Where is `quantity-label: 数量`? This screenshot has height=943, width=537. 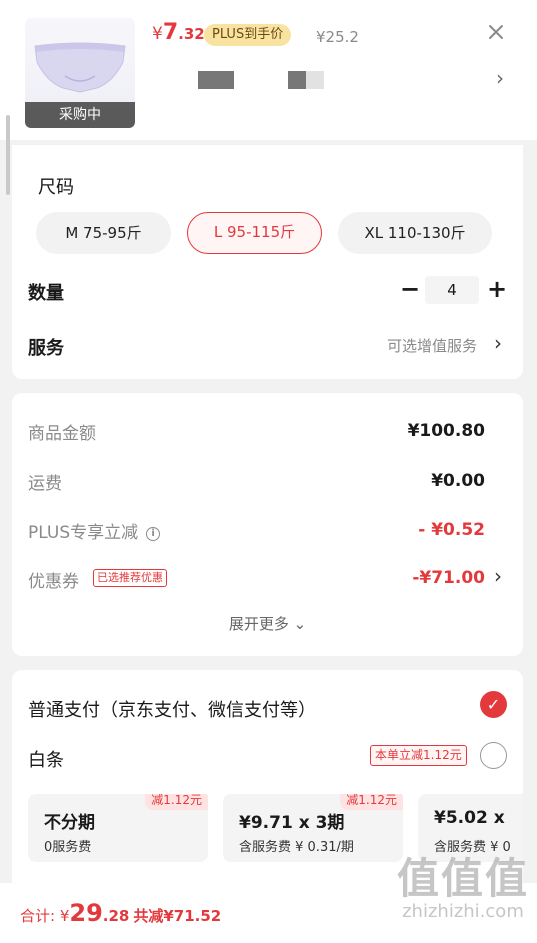
quantity-label: 数量 is located at coordinates (46, 293).